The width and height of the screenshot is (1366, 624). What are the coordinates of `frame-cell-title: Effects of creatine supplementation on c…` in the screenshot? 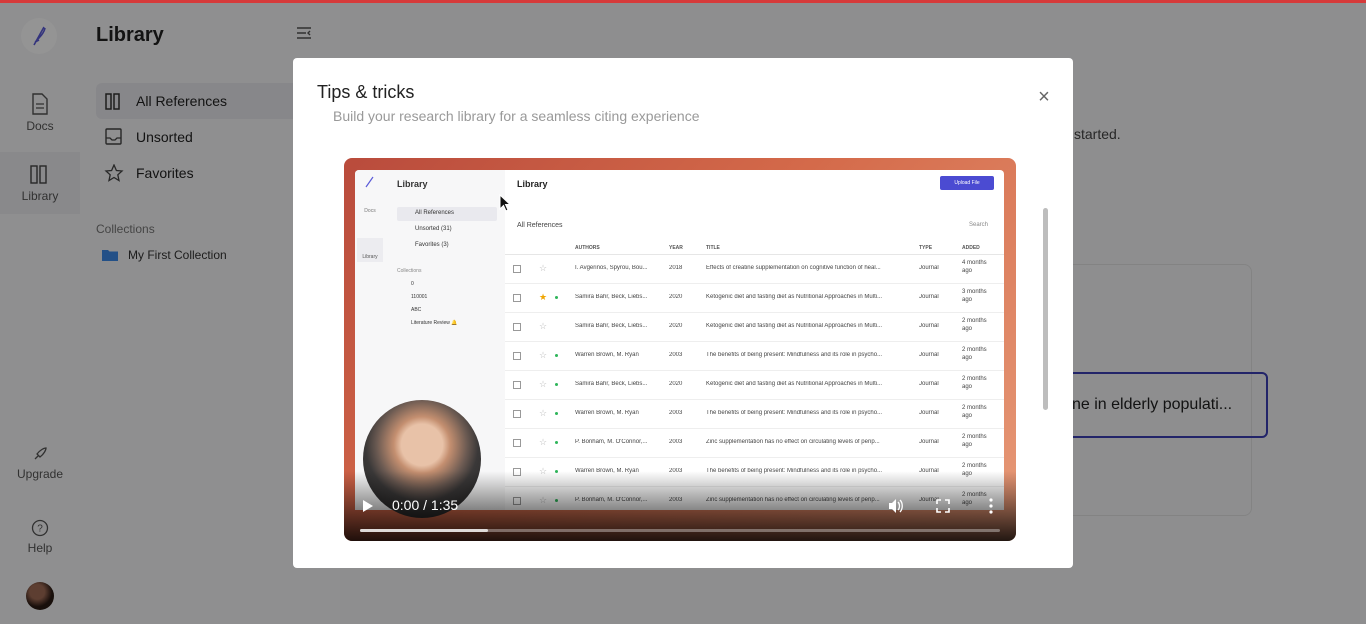 It's located at (793, 268).